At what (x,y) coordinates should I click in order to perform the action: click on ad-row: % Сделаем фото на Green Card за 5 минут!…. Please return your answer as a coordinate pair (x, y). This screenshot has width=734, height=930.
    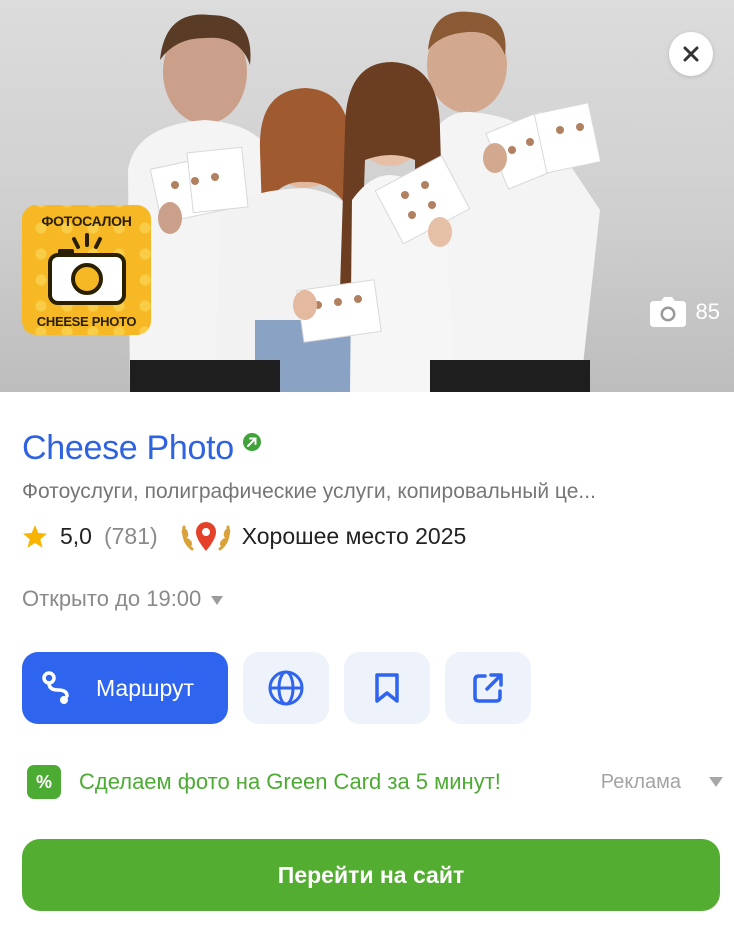
    Looking at the image, I should click on (375, 782).